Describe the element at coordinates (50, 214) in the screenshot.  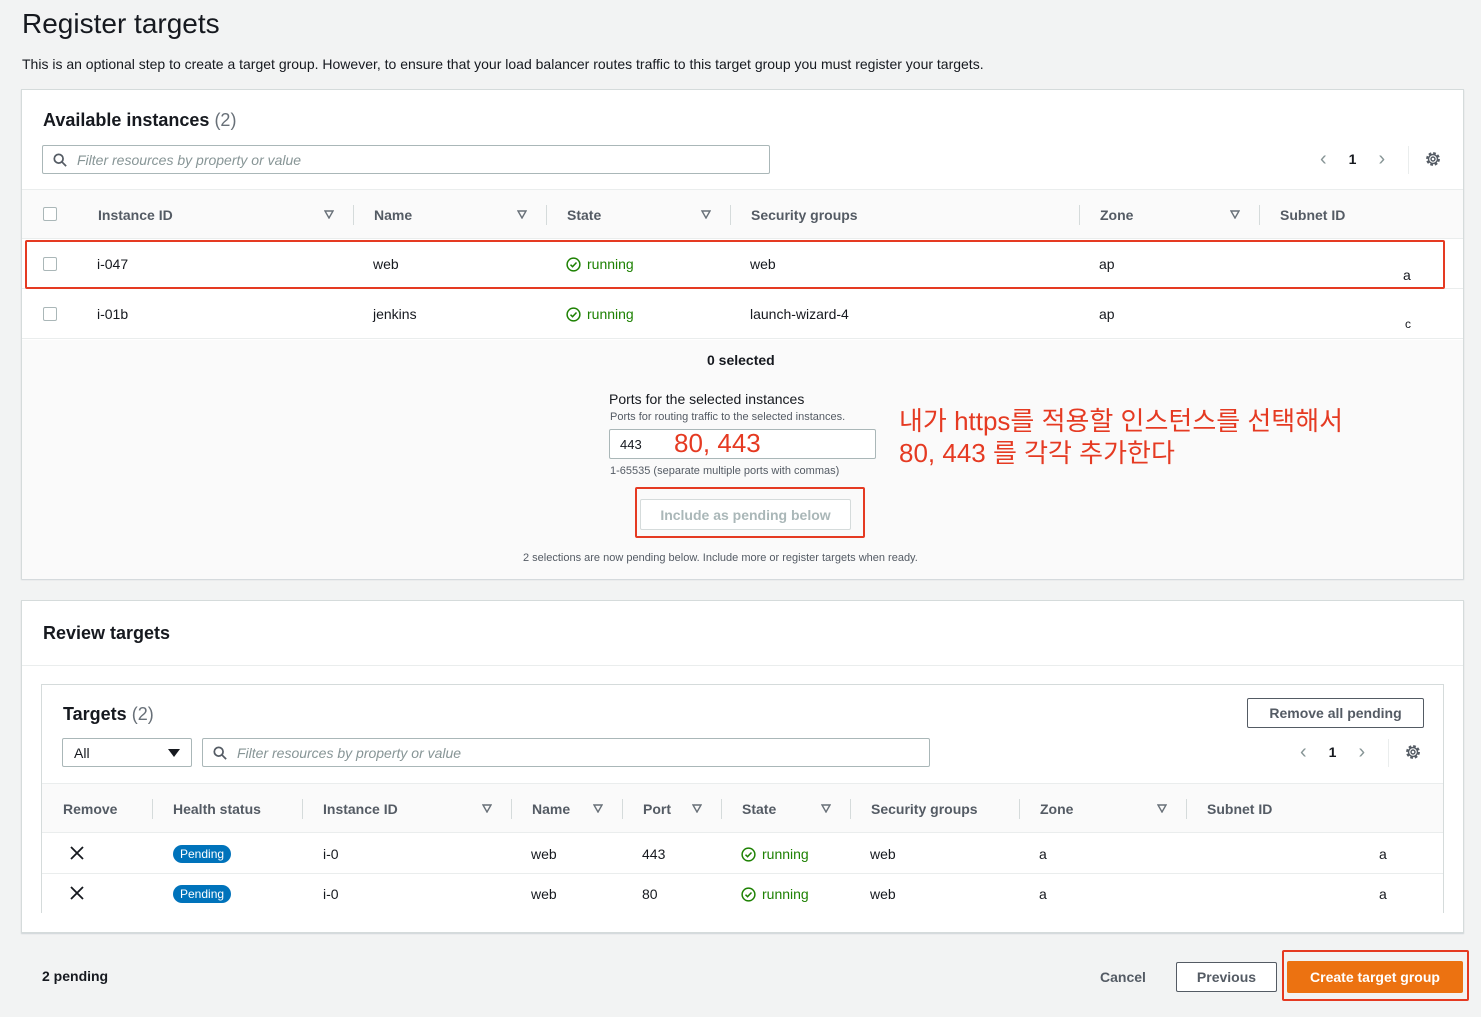
I see `select-all-checkbox` at that location.